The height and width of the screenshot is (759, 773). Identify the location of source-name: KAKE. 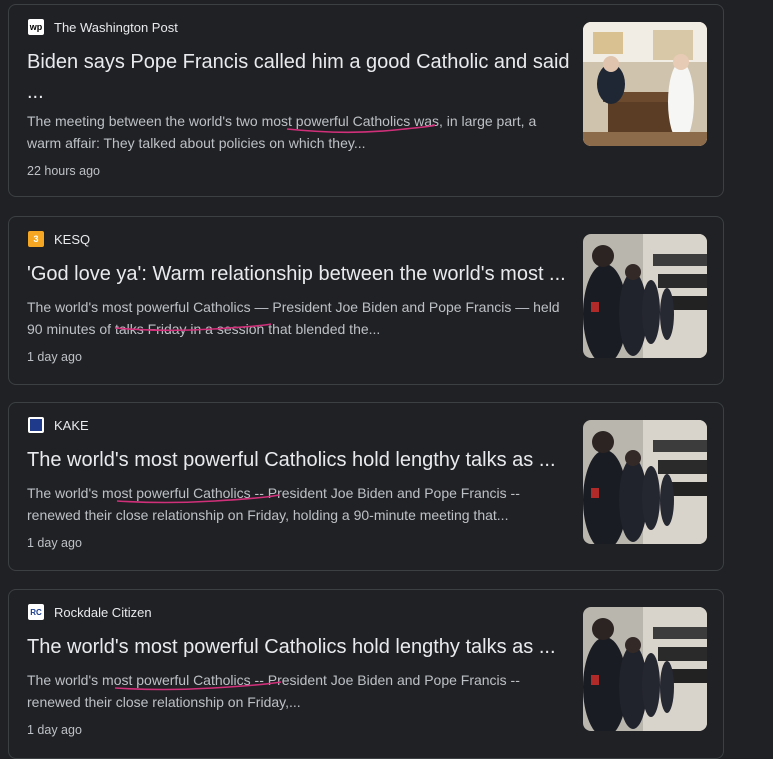
(71, 425).